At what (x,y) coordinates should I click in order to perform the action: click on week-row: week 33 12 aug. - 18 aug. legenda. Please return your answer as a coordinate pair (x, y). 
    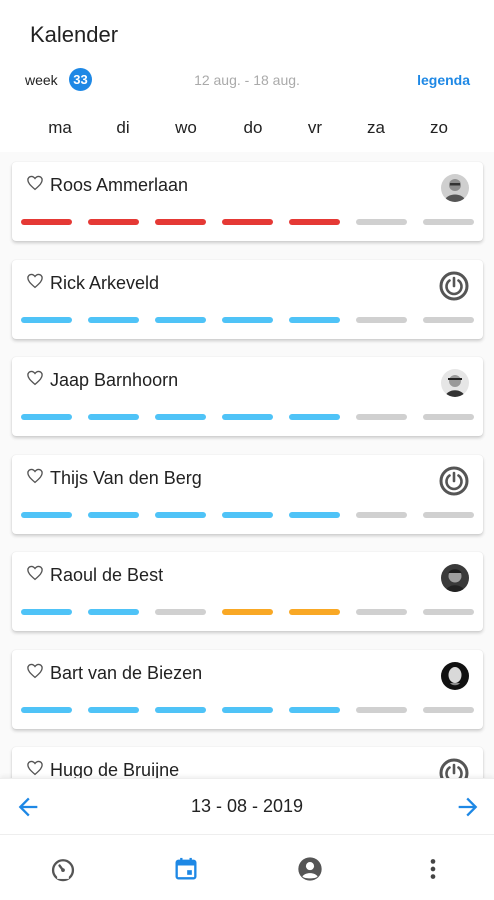
    Looking at the image, I should click on (247, 80).